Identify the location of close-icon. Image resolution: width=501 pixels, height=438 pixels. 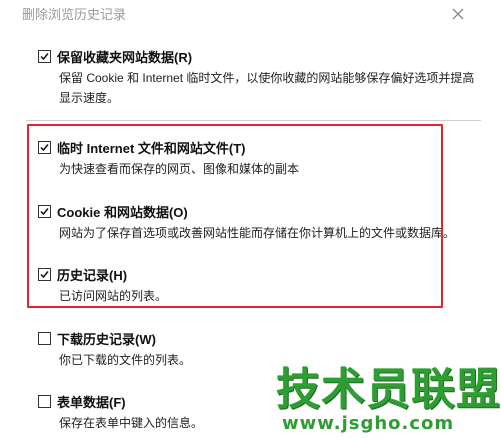
(458, 14).